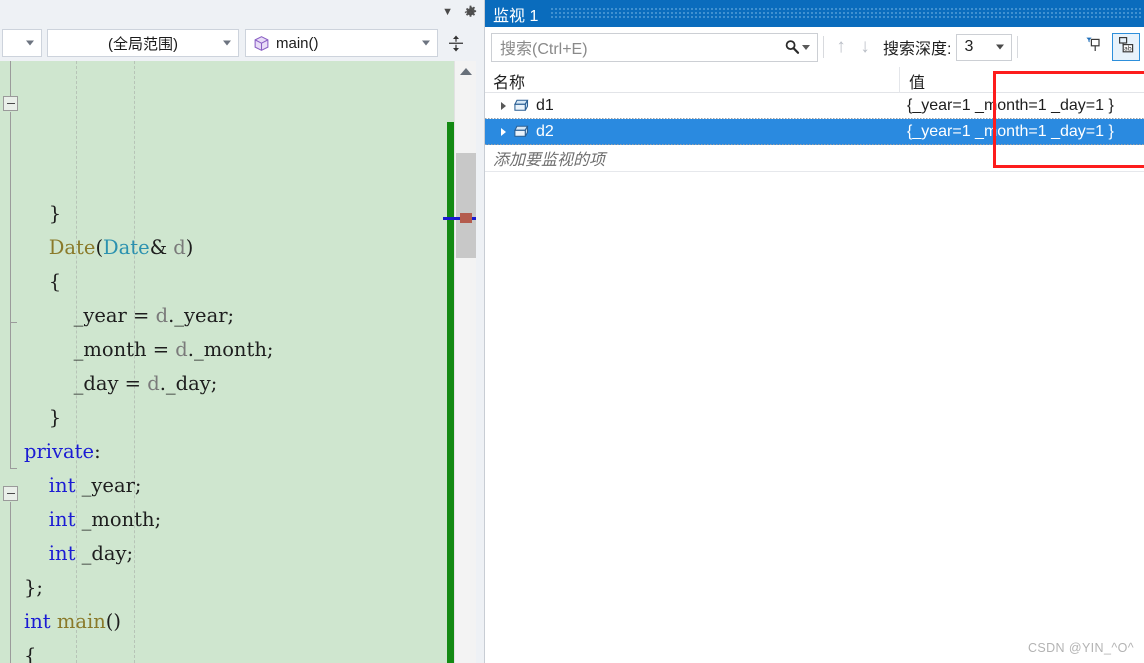 The height and width of the screenshot is (663, 1144). I want to click on object-box-icon, so click(521, 132).